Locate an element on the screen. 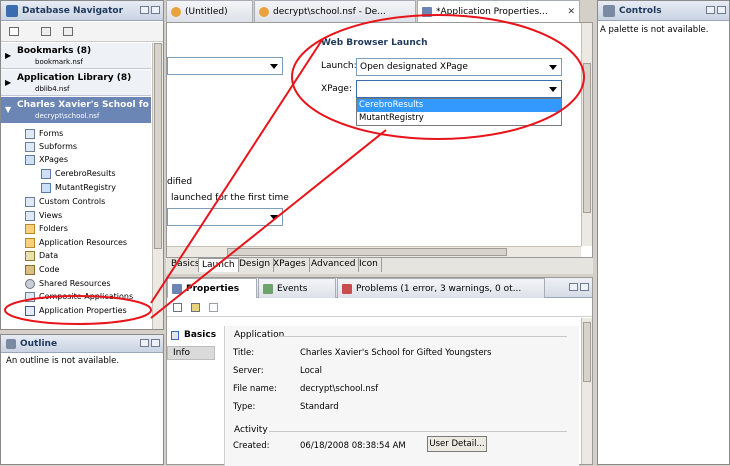  tree-subforms: Subforms is located at coordinates (82, 146).